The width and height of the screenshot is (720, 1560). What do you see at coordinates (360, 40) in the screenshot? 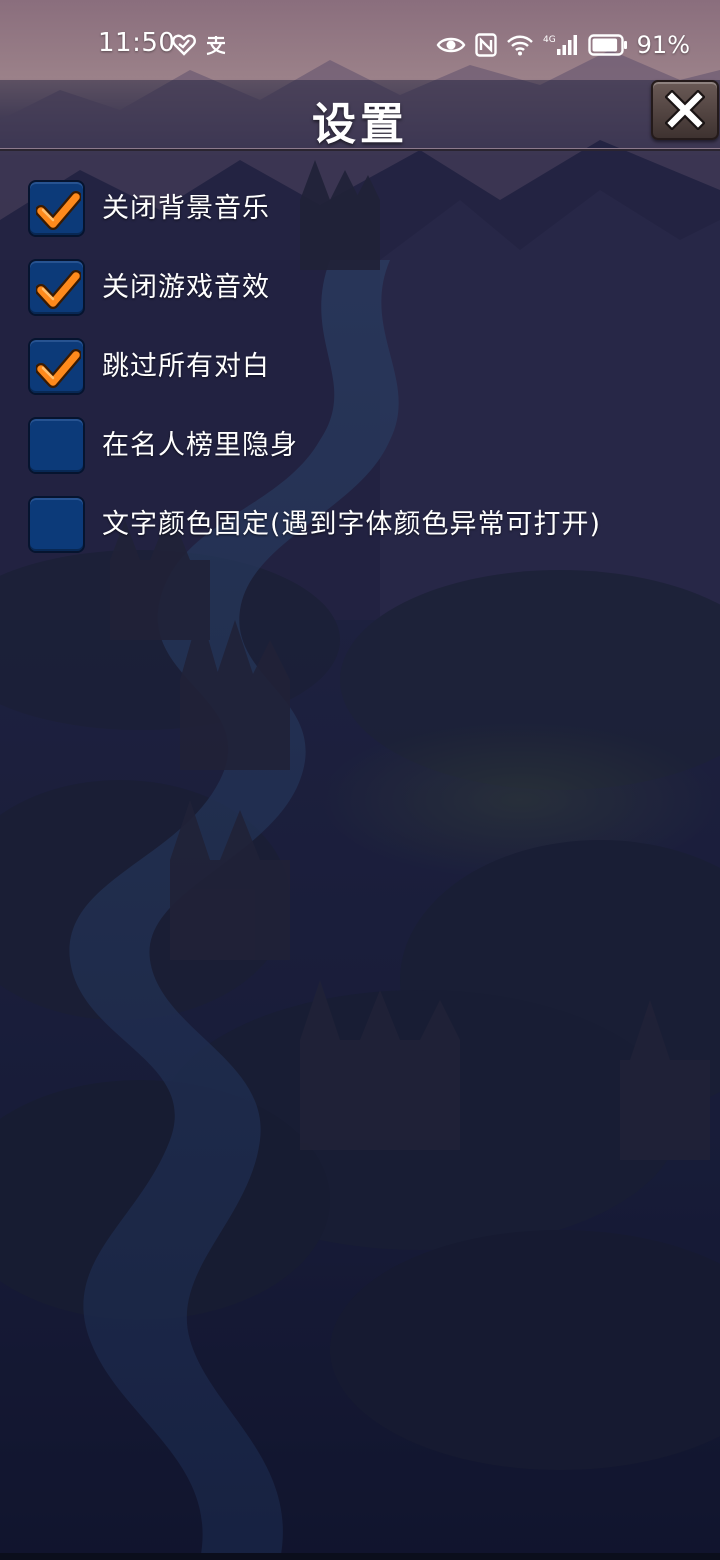
I see `status-bar: 11:50 4G 91%` at bounding box center [360, 40].